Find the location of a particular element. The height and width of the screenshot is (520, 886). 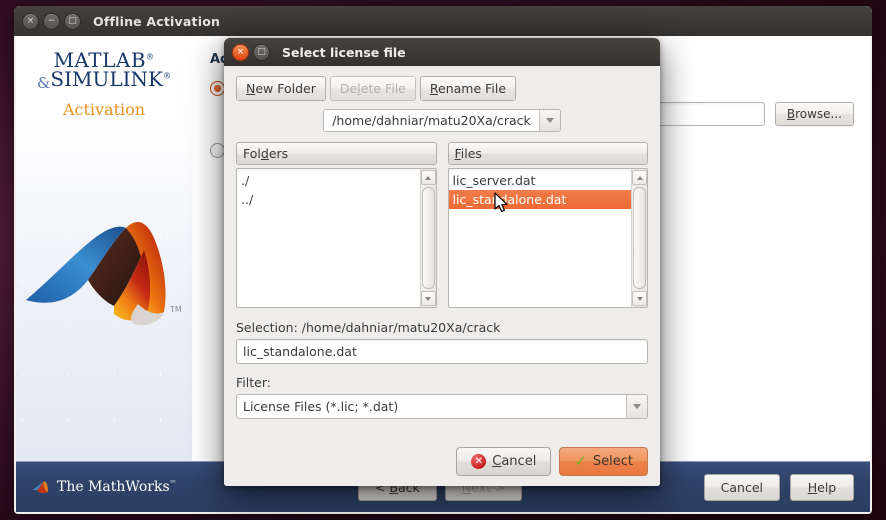

registered-mark-2: ® is located at coordinates (166, 76).